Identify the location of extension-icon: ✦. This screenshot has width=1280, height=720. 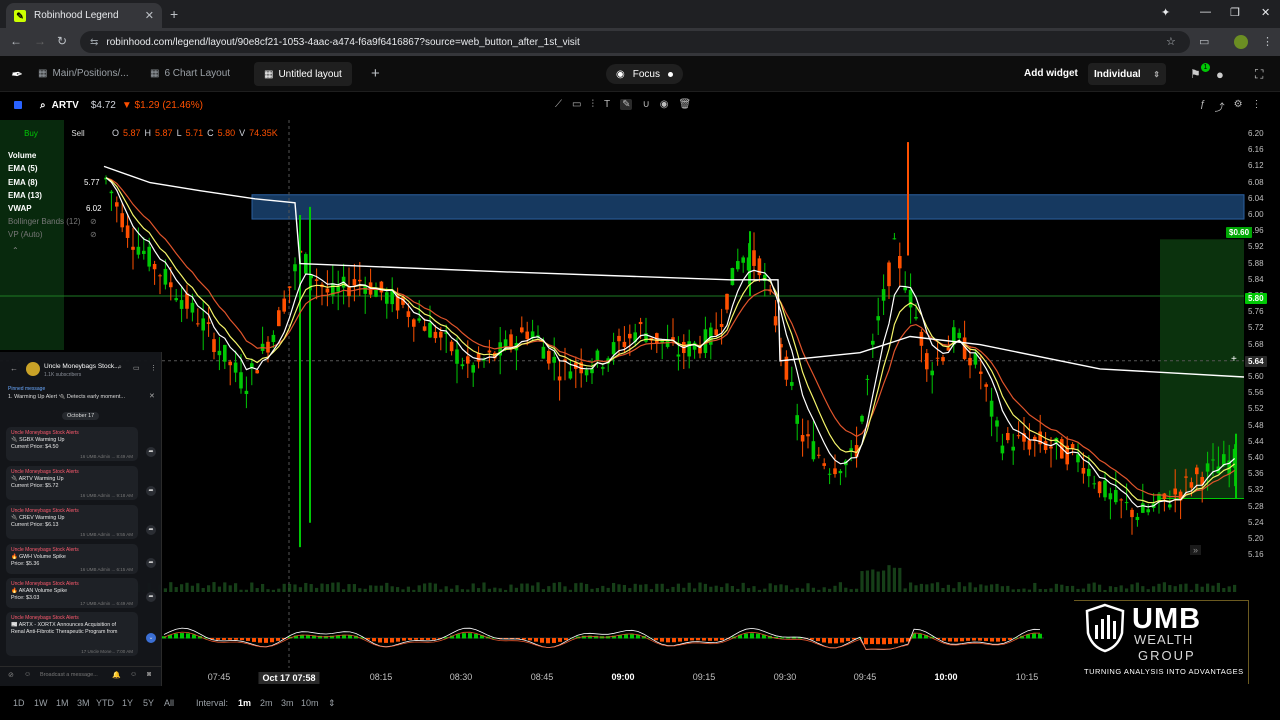
(1165, 12).